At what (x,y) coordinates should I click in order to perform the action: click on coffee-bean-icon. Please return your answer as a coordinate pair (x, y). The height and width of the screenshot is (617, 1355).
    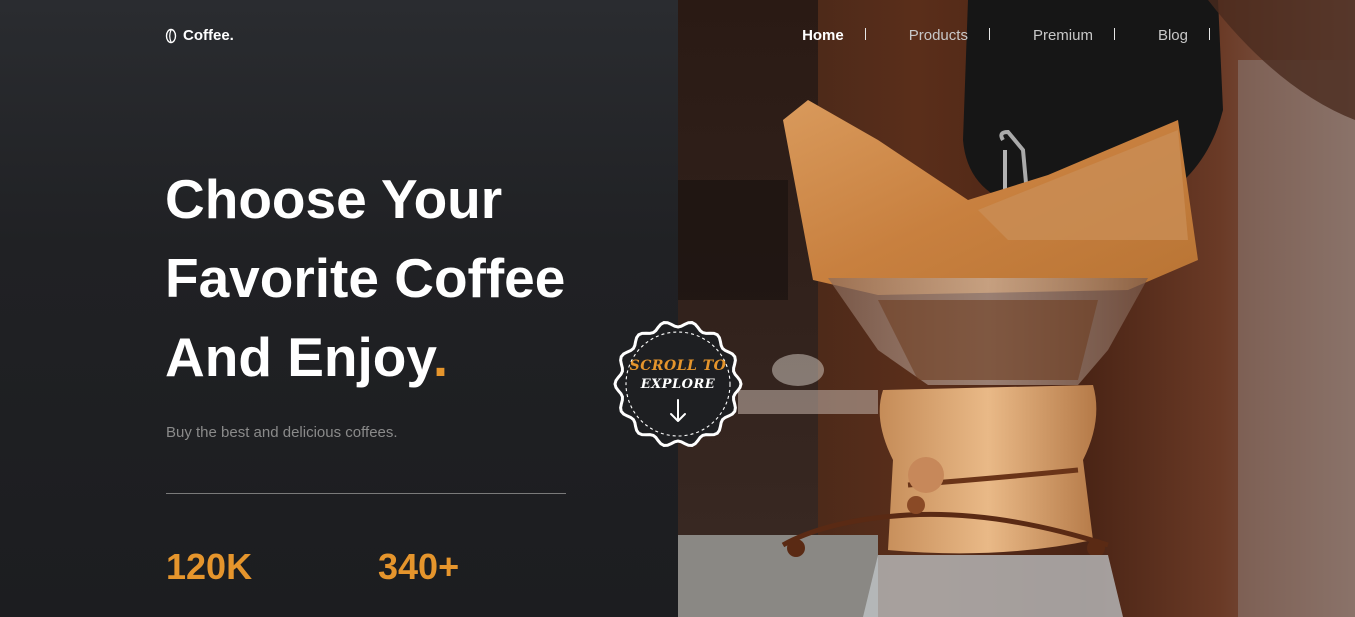
    Looking at the image, I should click on (171, 35).